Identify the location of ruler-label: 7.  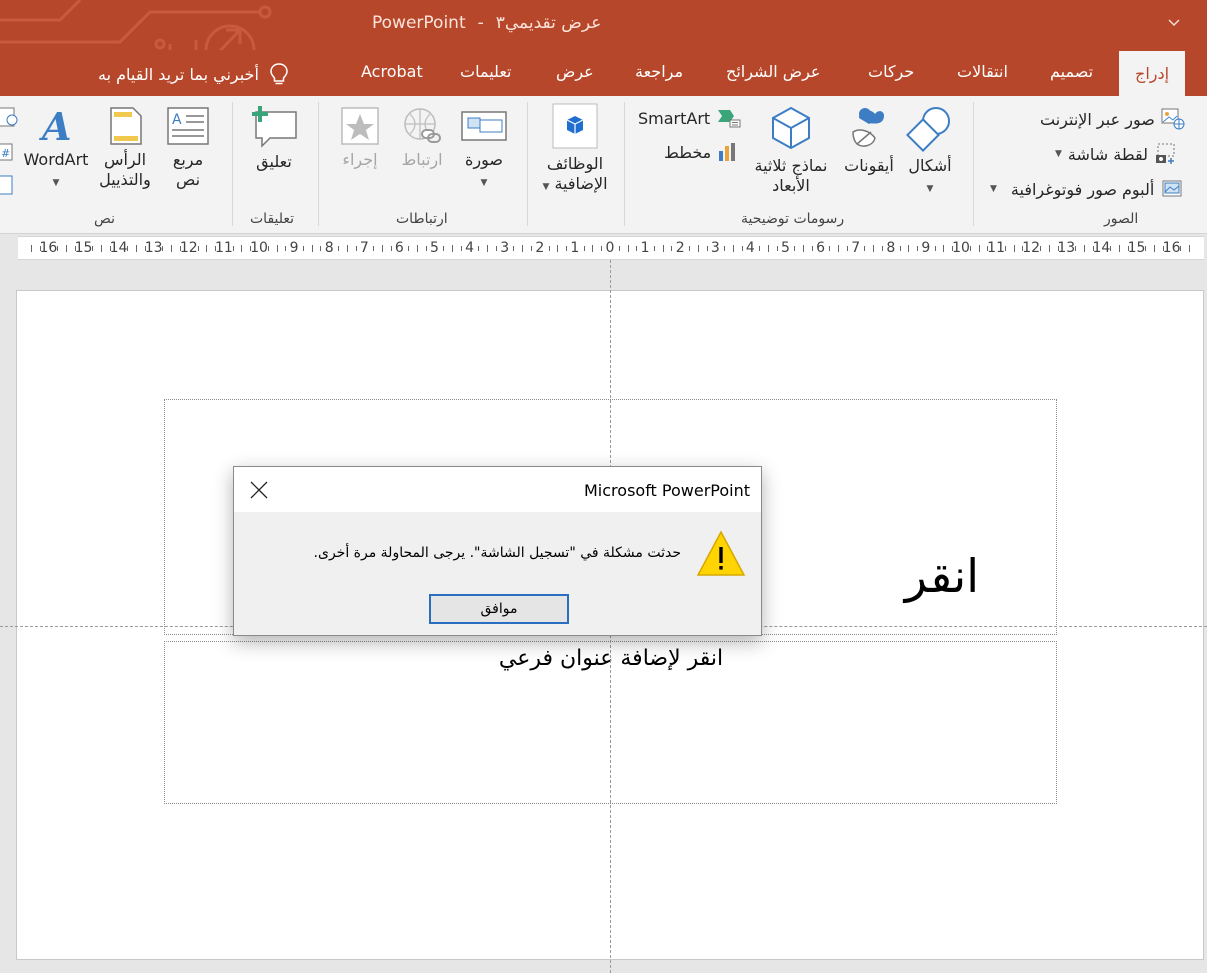
(364, 248).